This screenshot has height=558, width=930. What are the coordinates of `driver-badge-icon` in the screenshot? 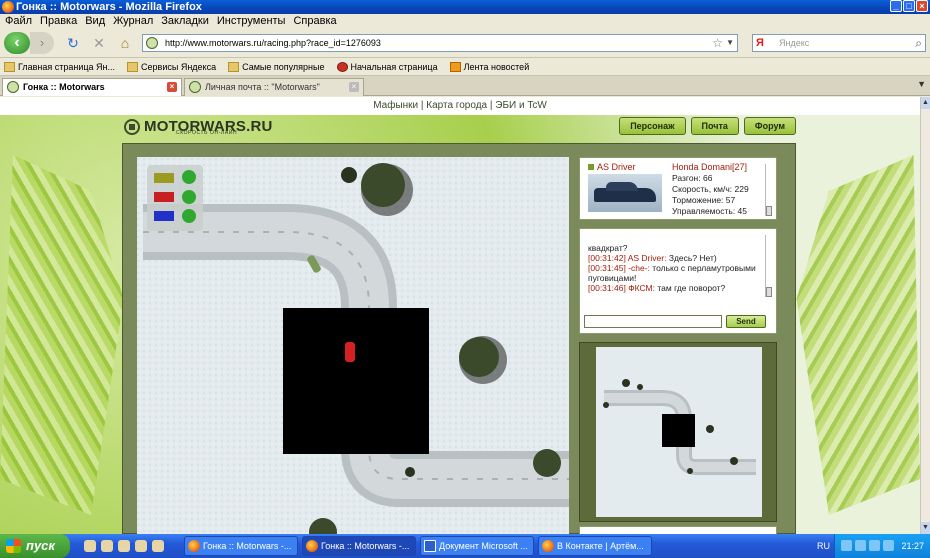 It's located at (591, 167).